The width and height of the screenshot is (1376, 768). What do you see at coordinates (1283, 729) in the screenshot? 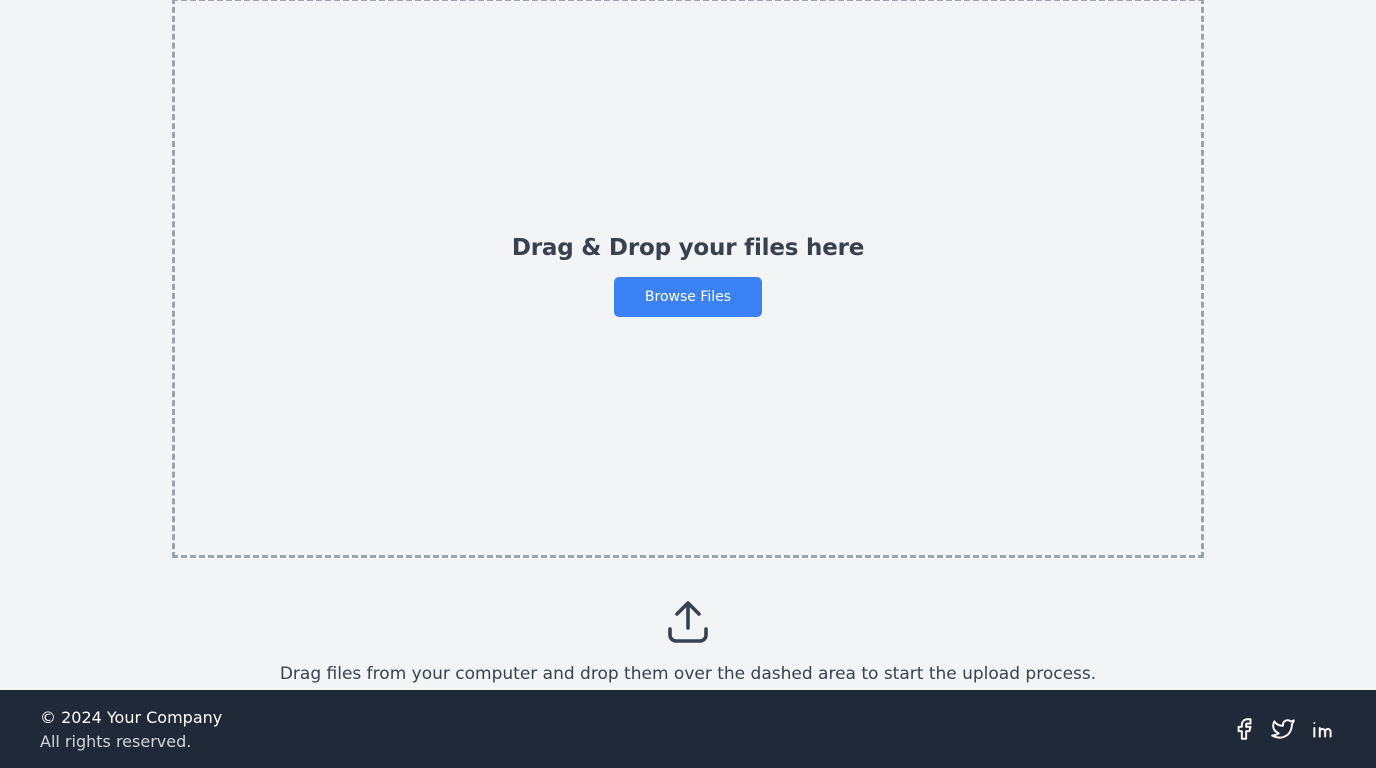
I see `twitter-icon` at bounding box center [1283, 729].